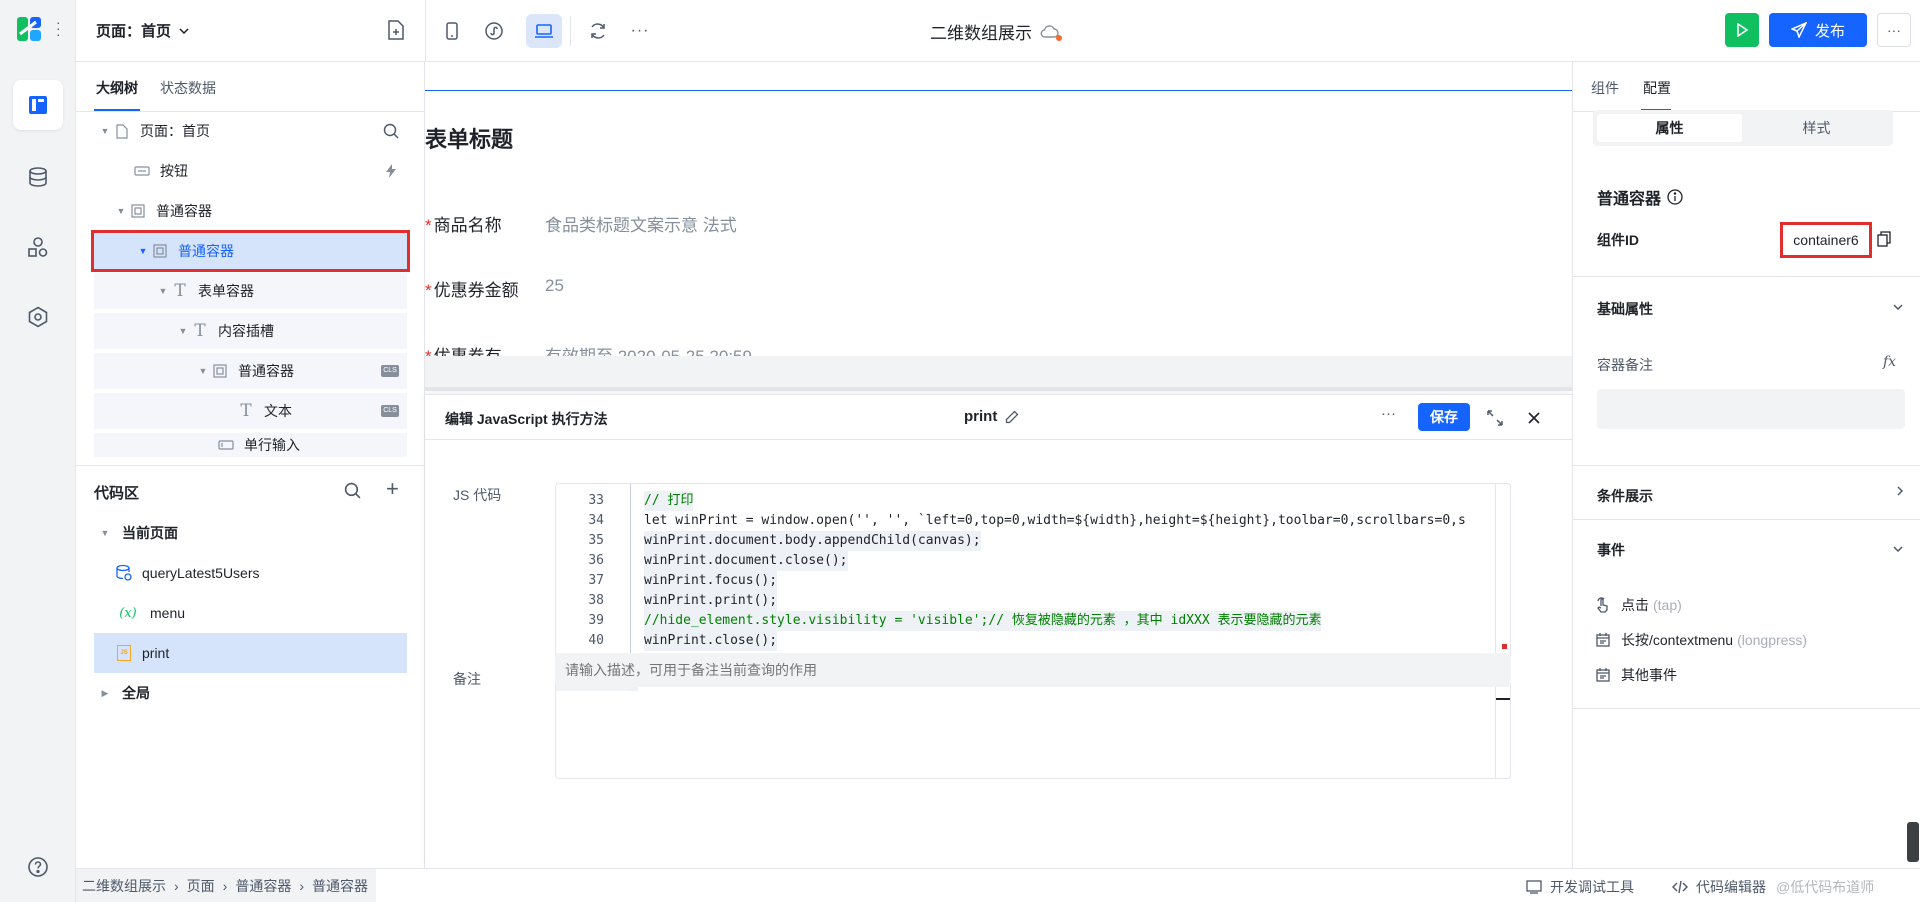 The width and height of the screenshot is (1920, 902). What do you see at coordinates (391, 171) in the screenshot?
I see `lightning-icon` at bounding box center [391, 171].